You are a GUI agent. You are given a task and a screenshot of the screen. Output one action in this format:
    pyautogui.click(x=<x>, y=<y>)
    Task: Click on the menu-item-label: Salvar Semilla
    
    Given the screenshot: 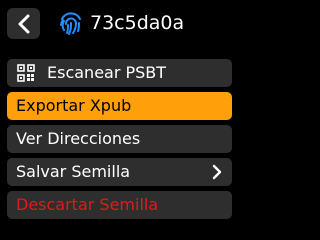 What is the action you would take?
    pyautogui.click(x=73, y=171)
    